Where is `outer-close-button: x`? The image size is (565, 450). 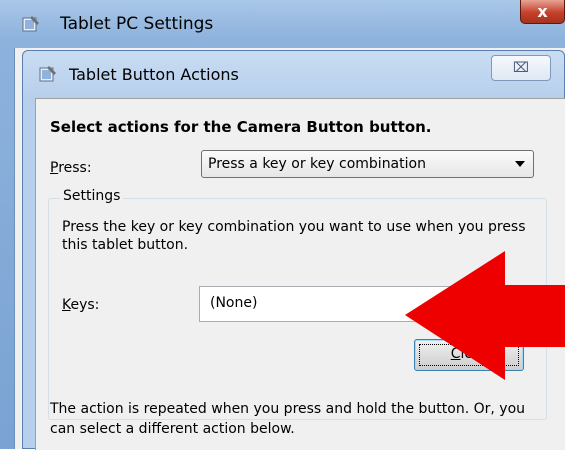 outer-close-button: x is located at coordinates (542, 12).